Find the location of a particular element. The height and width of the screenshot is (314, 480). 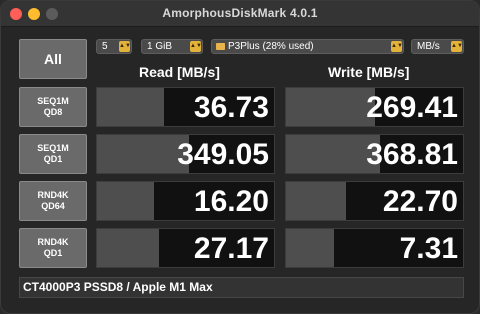

read-result-cell: 16.20 is located at coordinates (185, 201).